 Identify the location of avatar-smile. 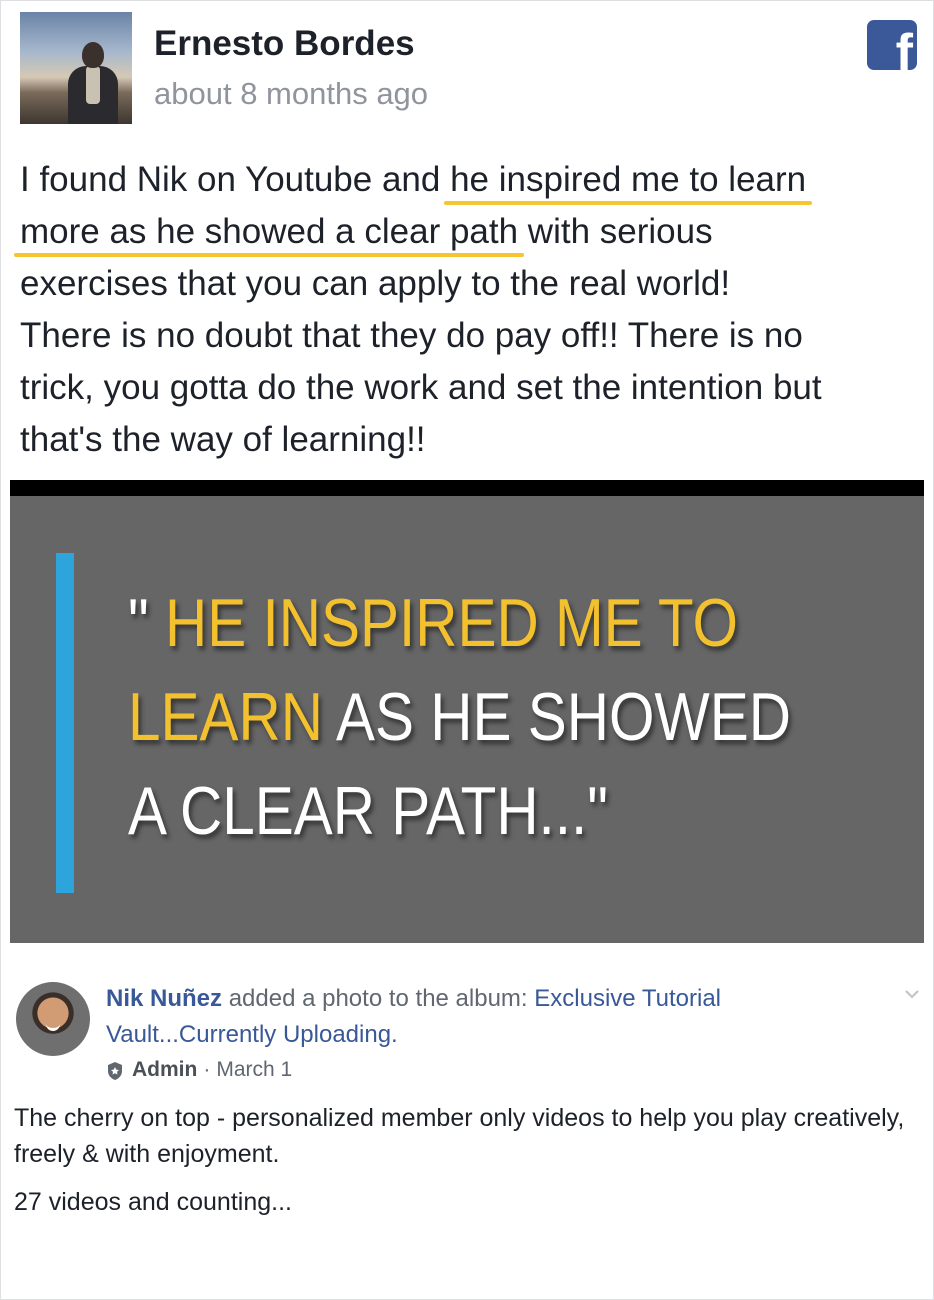
(53, 1026).